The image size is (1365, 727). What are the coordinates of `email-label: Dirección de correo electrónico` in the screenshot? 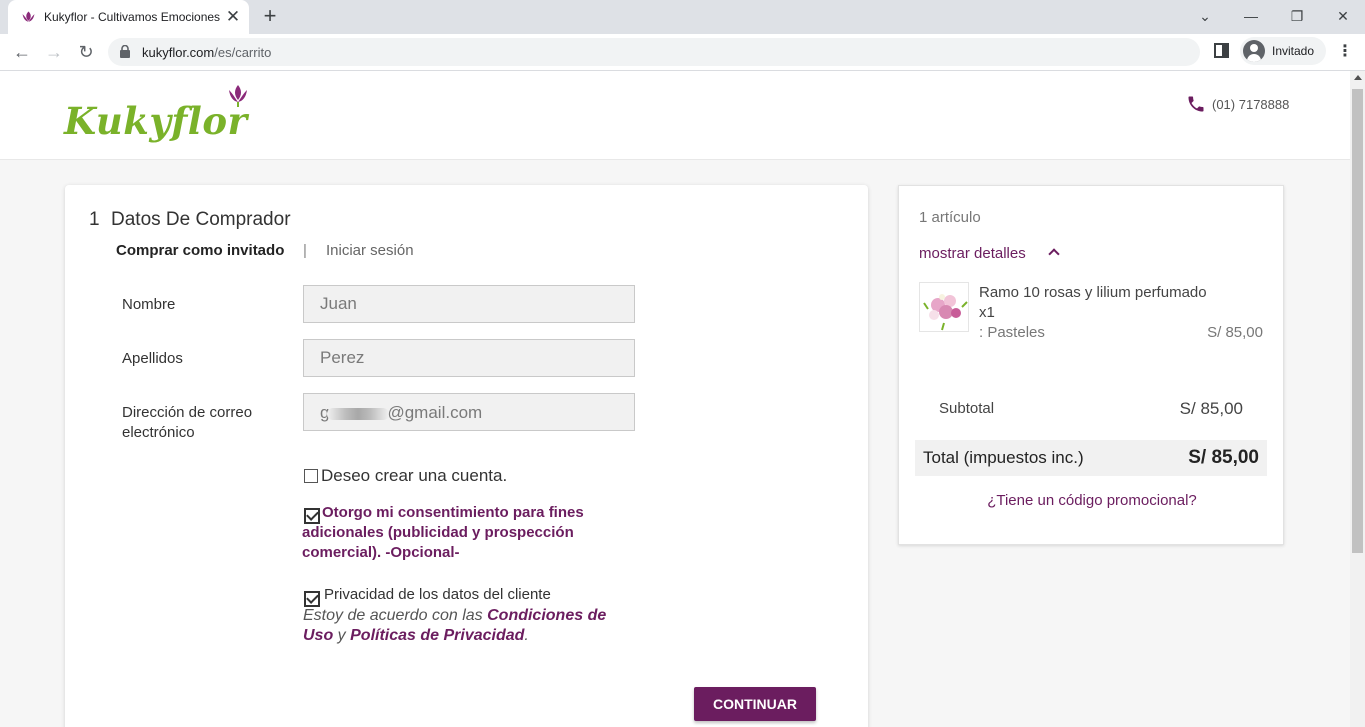 It's located at (187, 422).